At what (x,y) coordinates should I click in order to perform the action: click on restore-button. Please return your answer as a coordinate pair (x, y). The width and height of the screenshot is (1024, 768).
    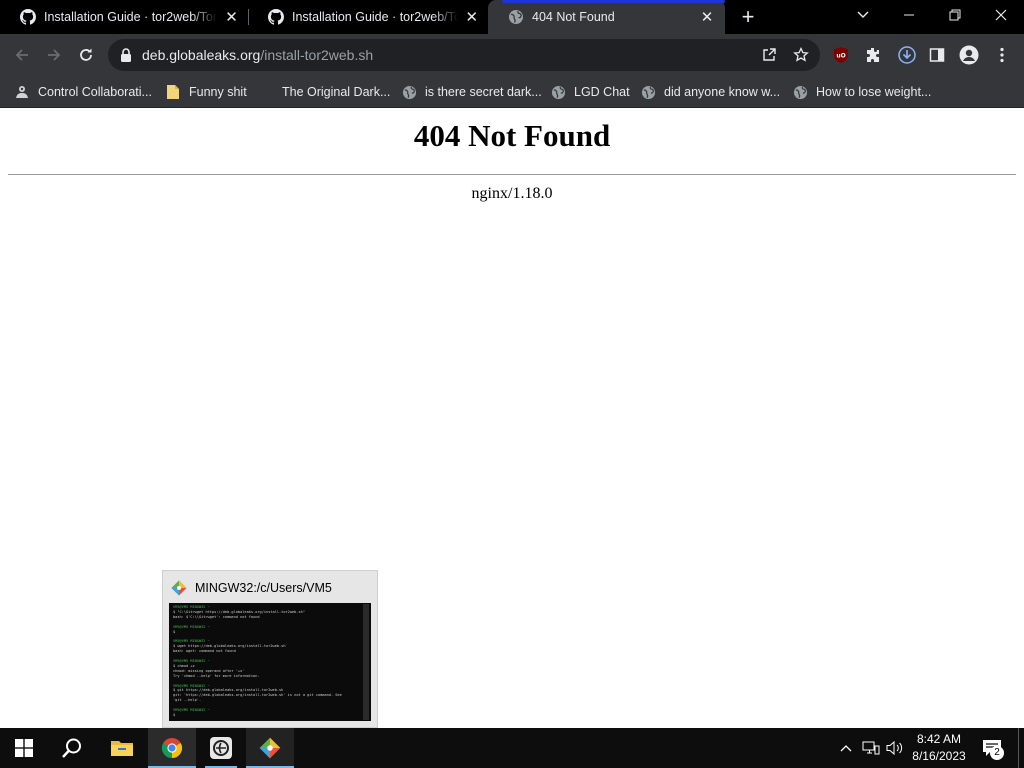
    Looking at the image, I should click on (955, 15).